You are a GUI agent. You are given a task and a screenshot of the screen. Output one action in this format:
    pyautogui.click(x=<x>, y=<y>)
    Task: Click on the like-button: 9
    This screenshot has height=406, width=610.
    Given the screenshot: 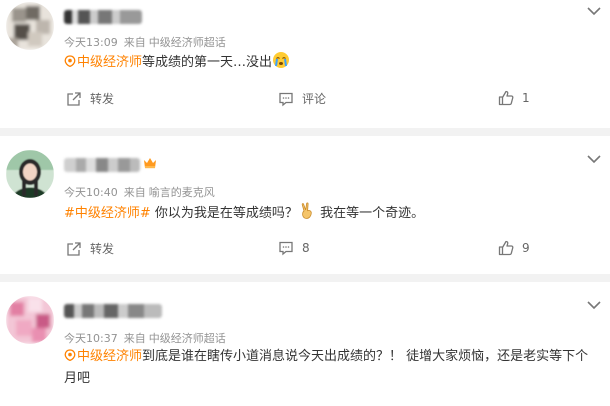 What is the action you would take?
    pyautogui.click(x=514, y=248)
    